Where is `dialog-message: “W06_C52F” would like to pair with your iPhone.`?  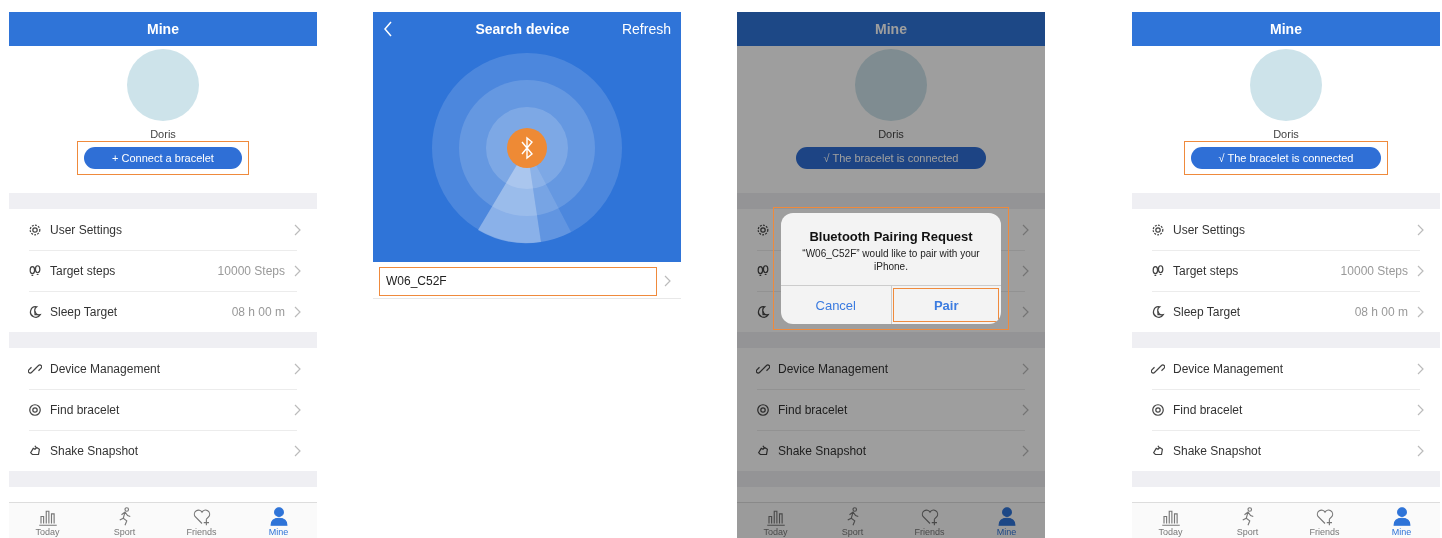
dialog-message: “W06_C52F” would like to pair with your iPhone. is located at coordinates (891, 260).